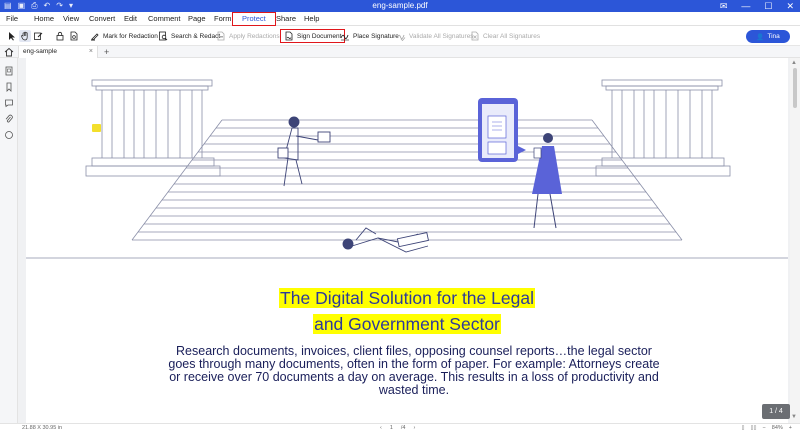  Describe the element at coordinates (12, 19) in the screenshot. I see `menu-file: File` at that location.